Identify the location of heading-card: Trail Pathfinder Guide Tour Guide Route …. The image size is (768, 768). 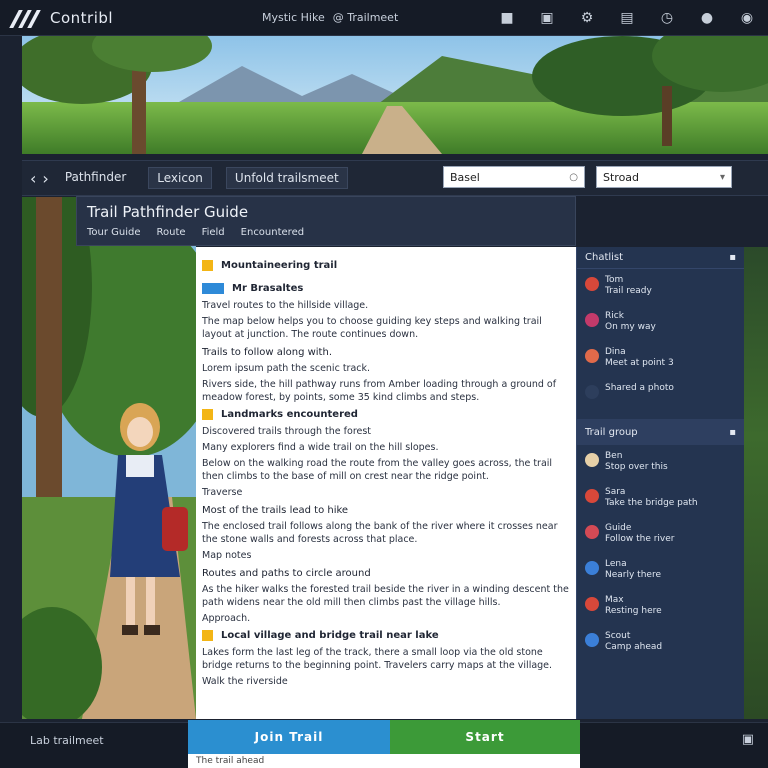
(326, 221).